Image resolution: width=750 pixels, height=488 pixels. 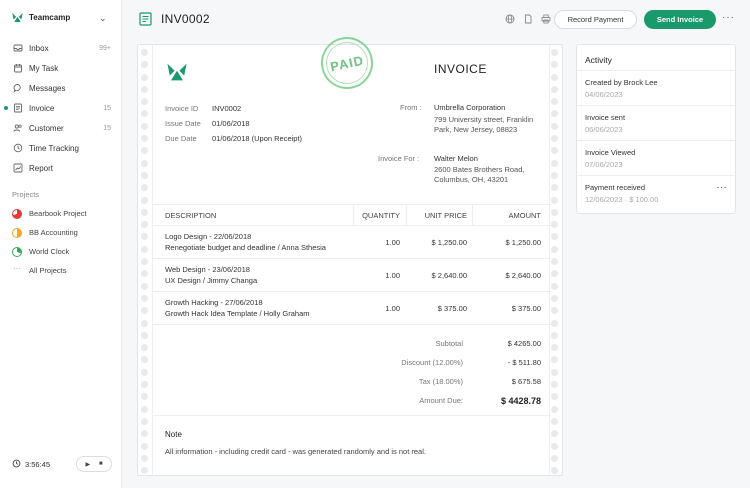 What do you see at coordinates (441, 400) in the screenshot?
I see `total-label: Amount Due:` at bounding box center [441, 400].